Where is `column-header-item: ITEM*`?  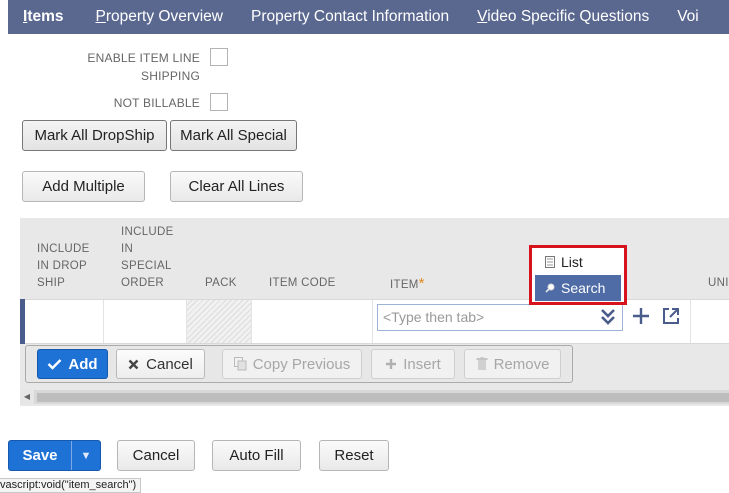 column-header-item: ITEM* is located at coordinates (407, 283).